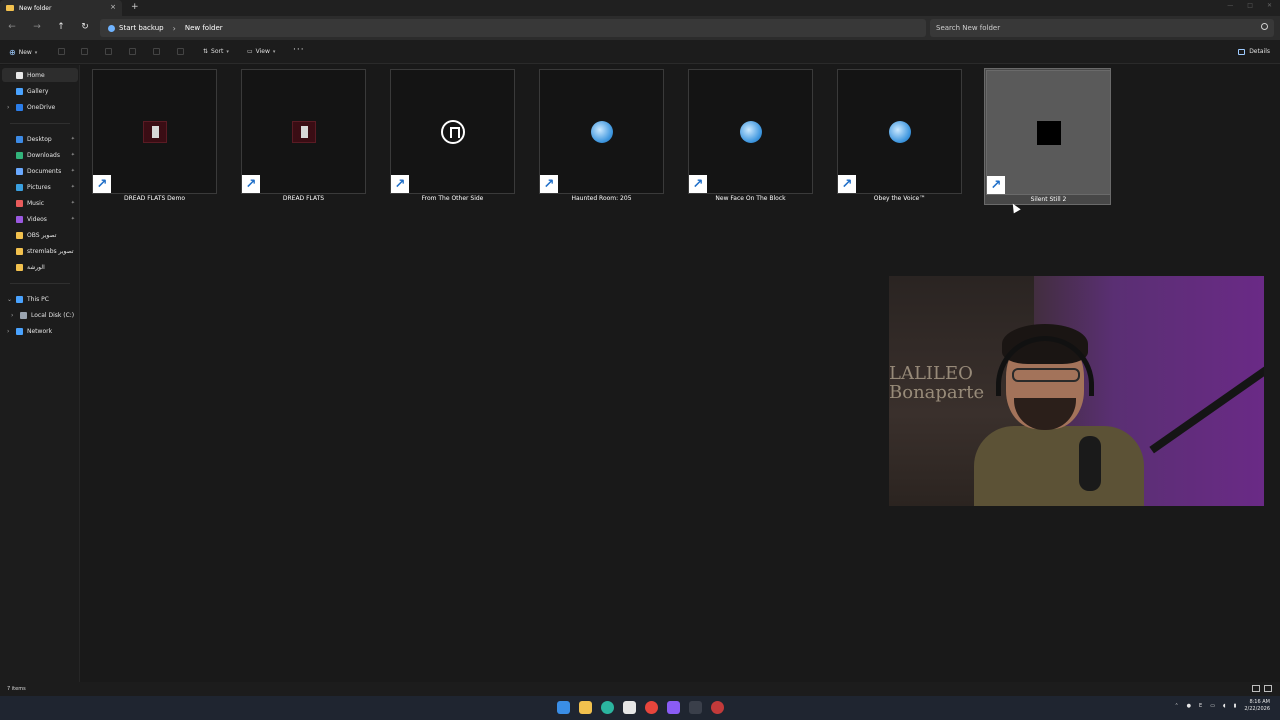  Describe the element at coordinates (1259, 702) in the screenshot. I see `clock-time: 8:16 AM` at that location.